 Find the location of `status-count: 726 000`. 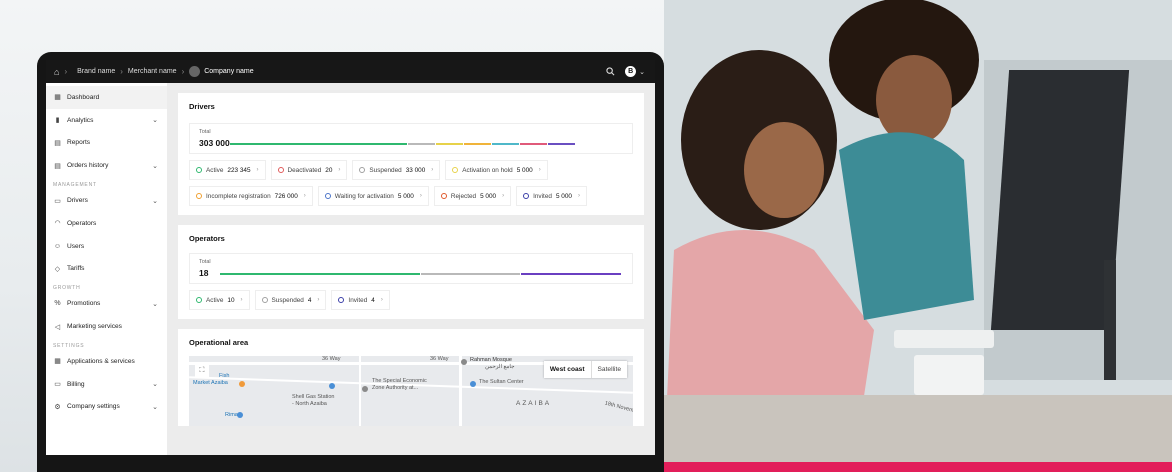

status-count: 726 000 is located at coordinates (286, 196).